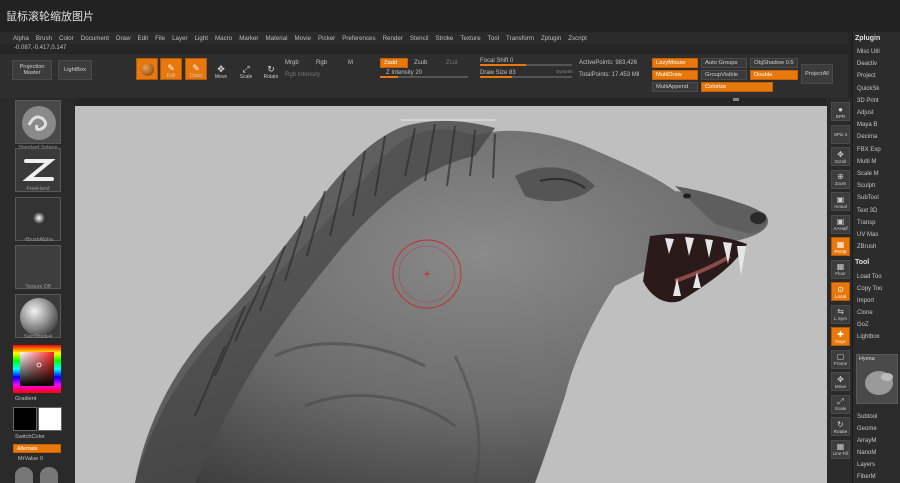 The image size is (900, 483). What do you see at coordinates (774, 63) in the screenshot?
I see `obj-shadow-slider: ObjShadow 0.5` at bounding box center [774, 63].